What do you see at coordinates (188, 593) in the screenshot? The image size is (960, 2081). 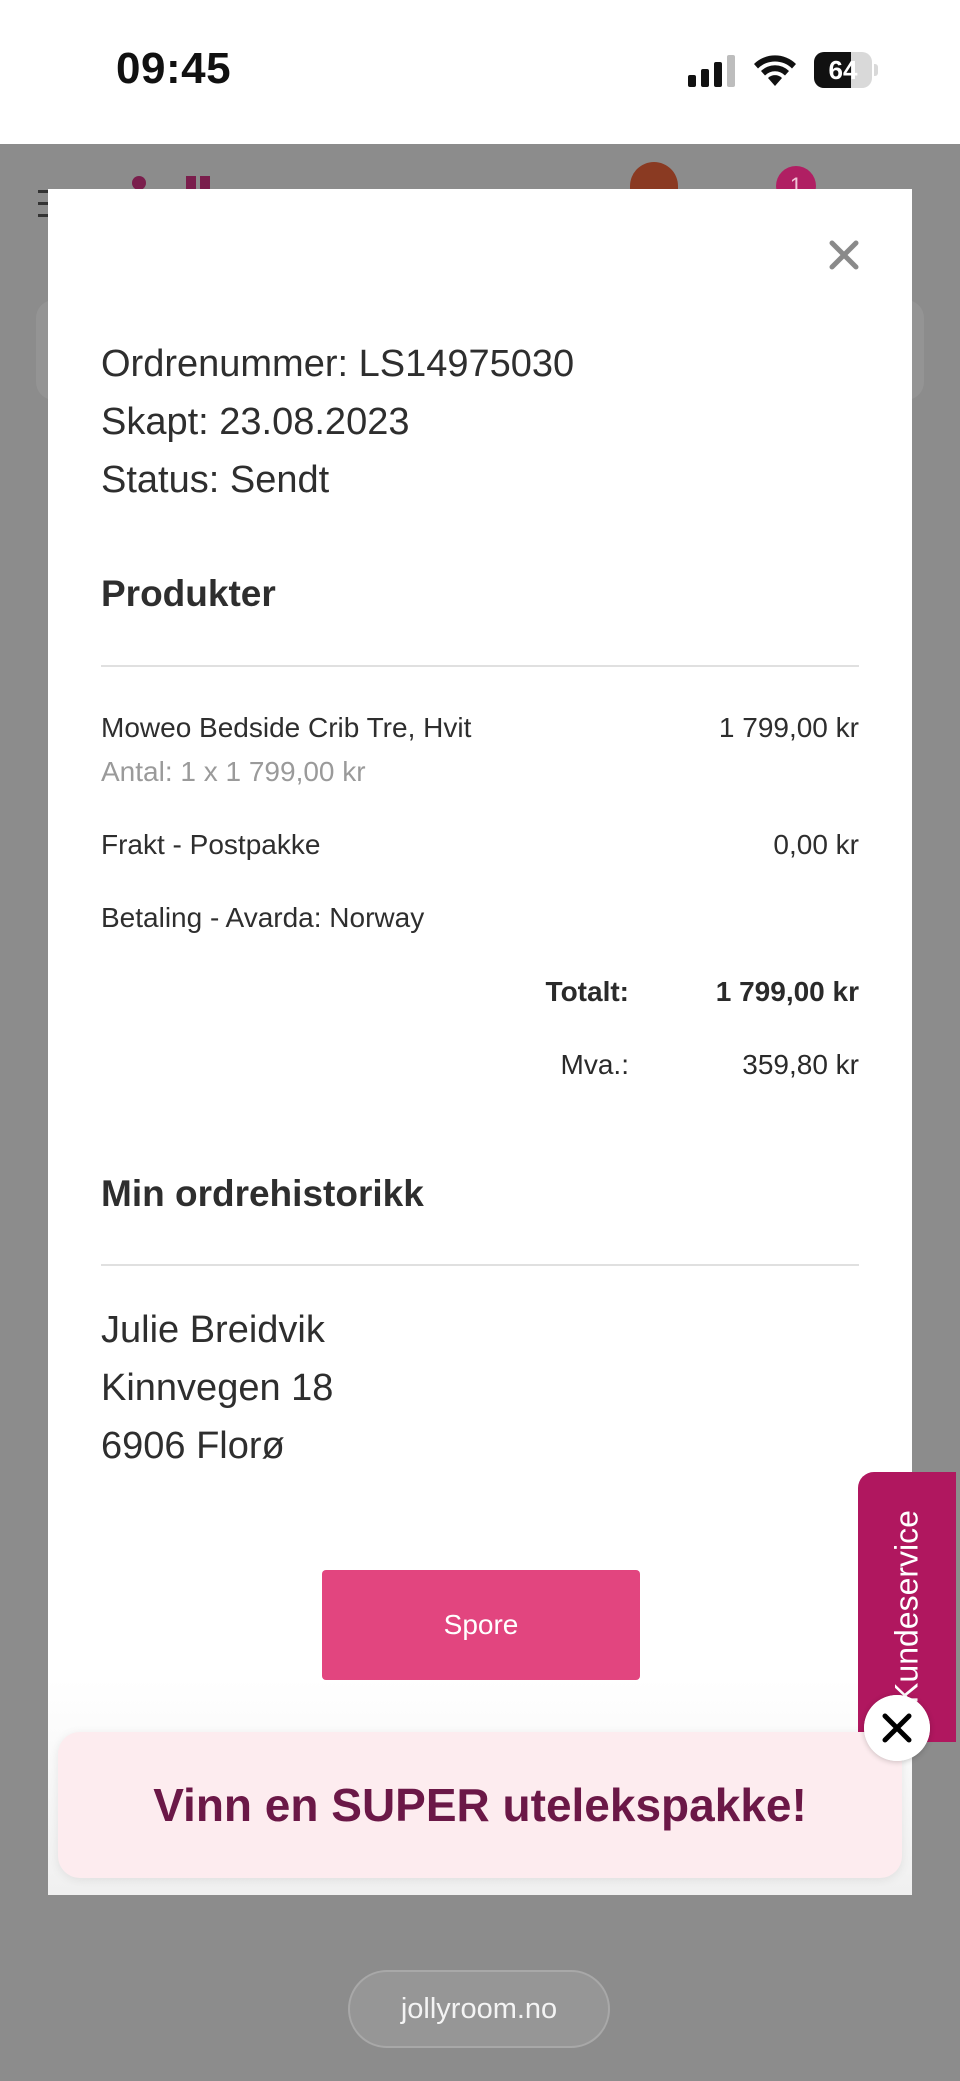 I see `products-heading: Produkter` at bounding box center [188, 593].